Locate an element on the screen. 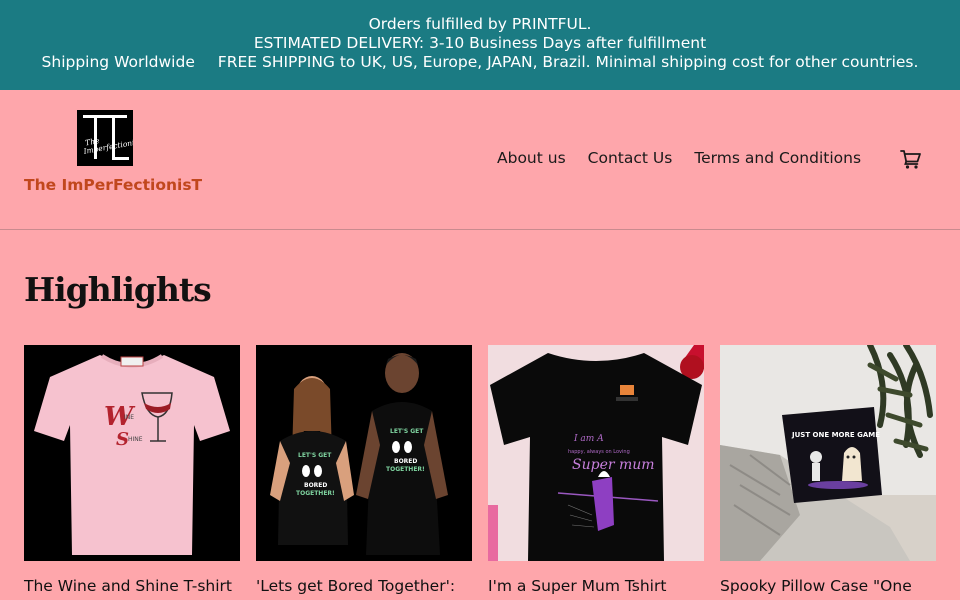 This screenshot has width=960, height=600. svg-text: HINE is located at coordinates (135, 439).